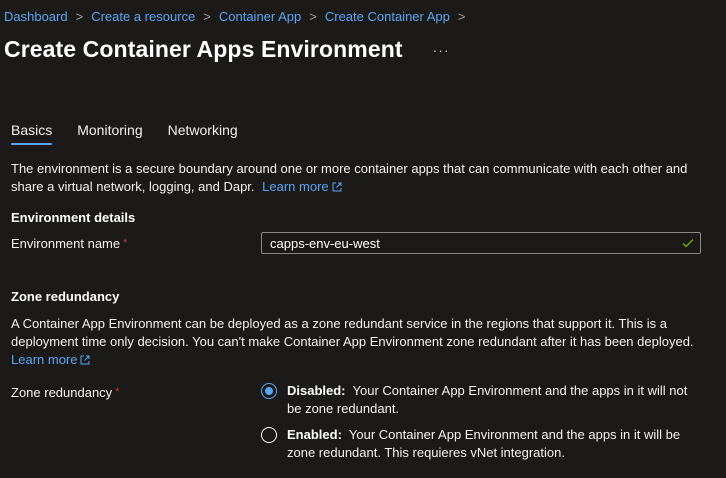 Image resolution: width=726 pixels, height=478 pixels. I want to click on title-row: Create Container Apps Environment ···, so click(229, 49).